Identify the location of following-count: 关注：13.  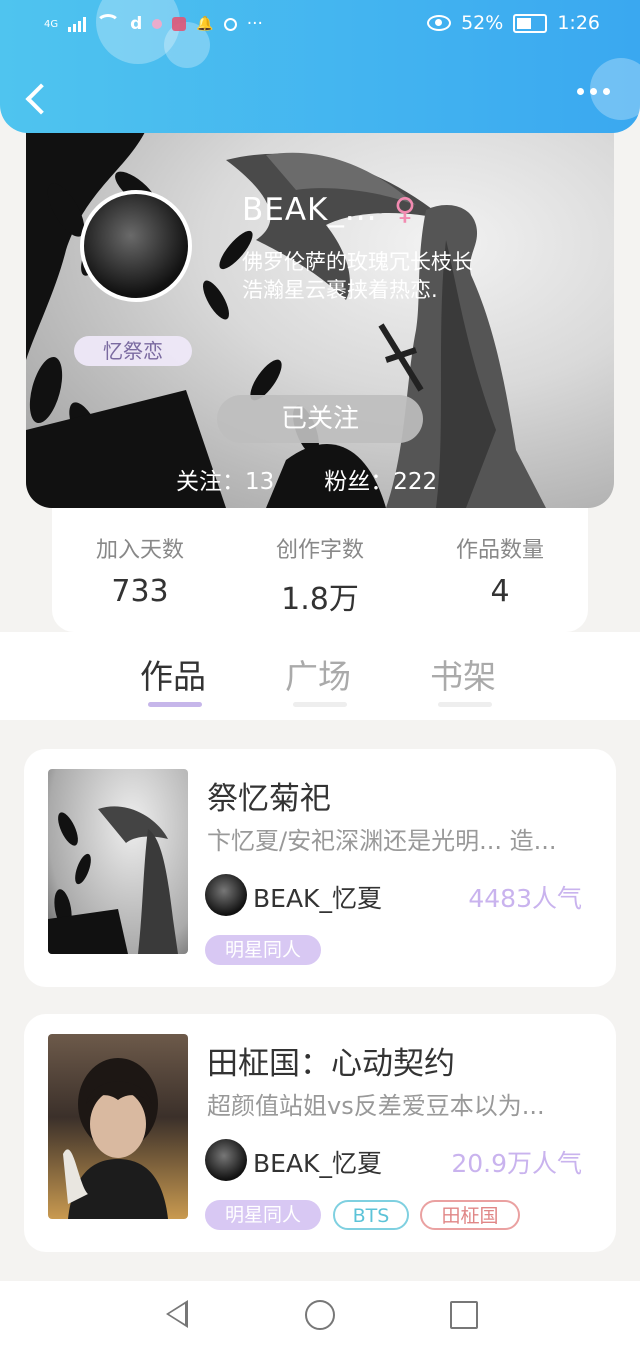
(225, 479).